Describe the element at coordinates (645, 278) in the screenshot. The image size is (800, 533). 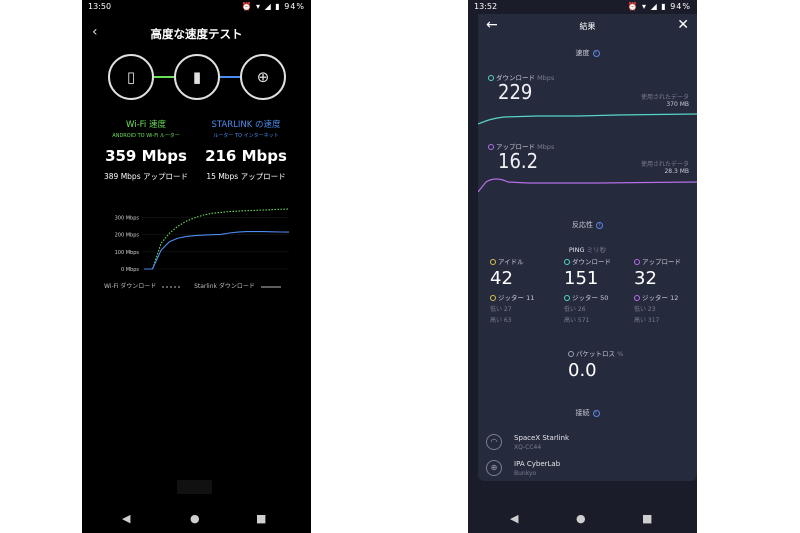
I see `ping-upload-value: 32` at that location.